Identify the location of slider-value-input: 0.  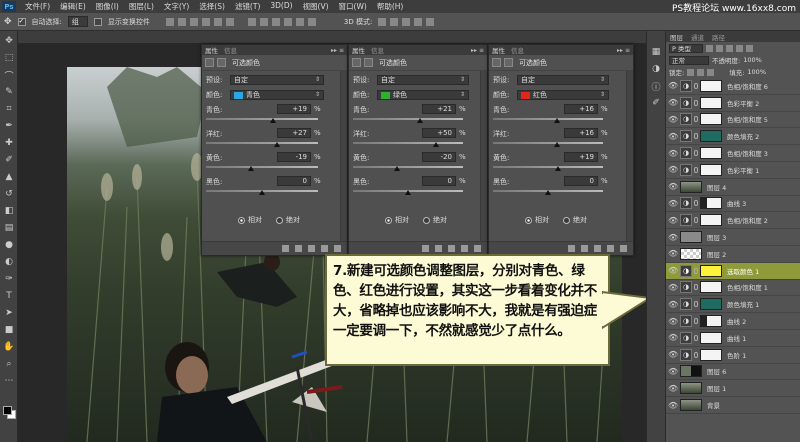
(581, 181).